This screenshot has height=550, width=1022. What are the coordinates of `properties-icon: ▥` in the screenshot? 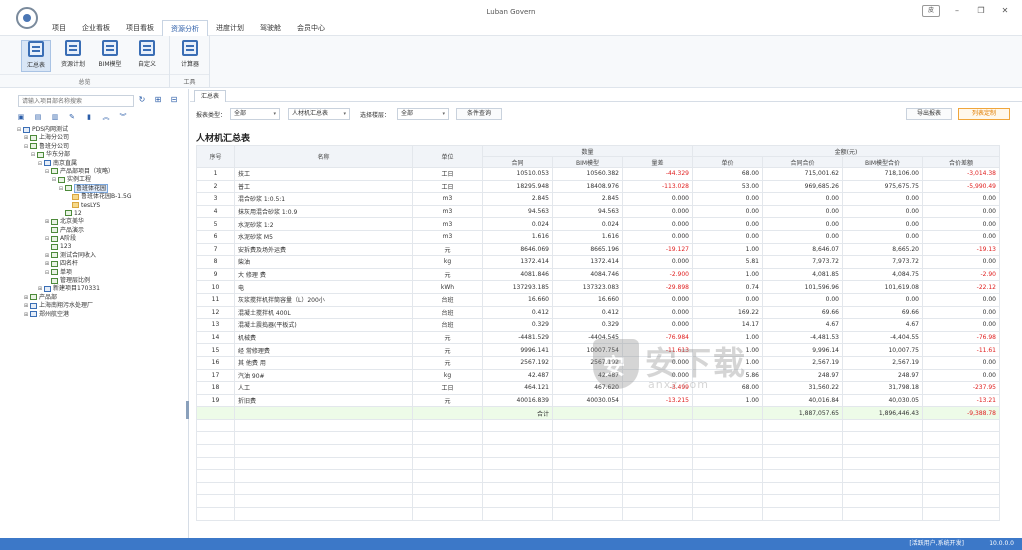 It's located at (55, 117).